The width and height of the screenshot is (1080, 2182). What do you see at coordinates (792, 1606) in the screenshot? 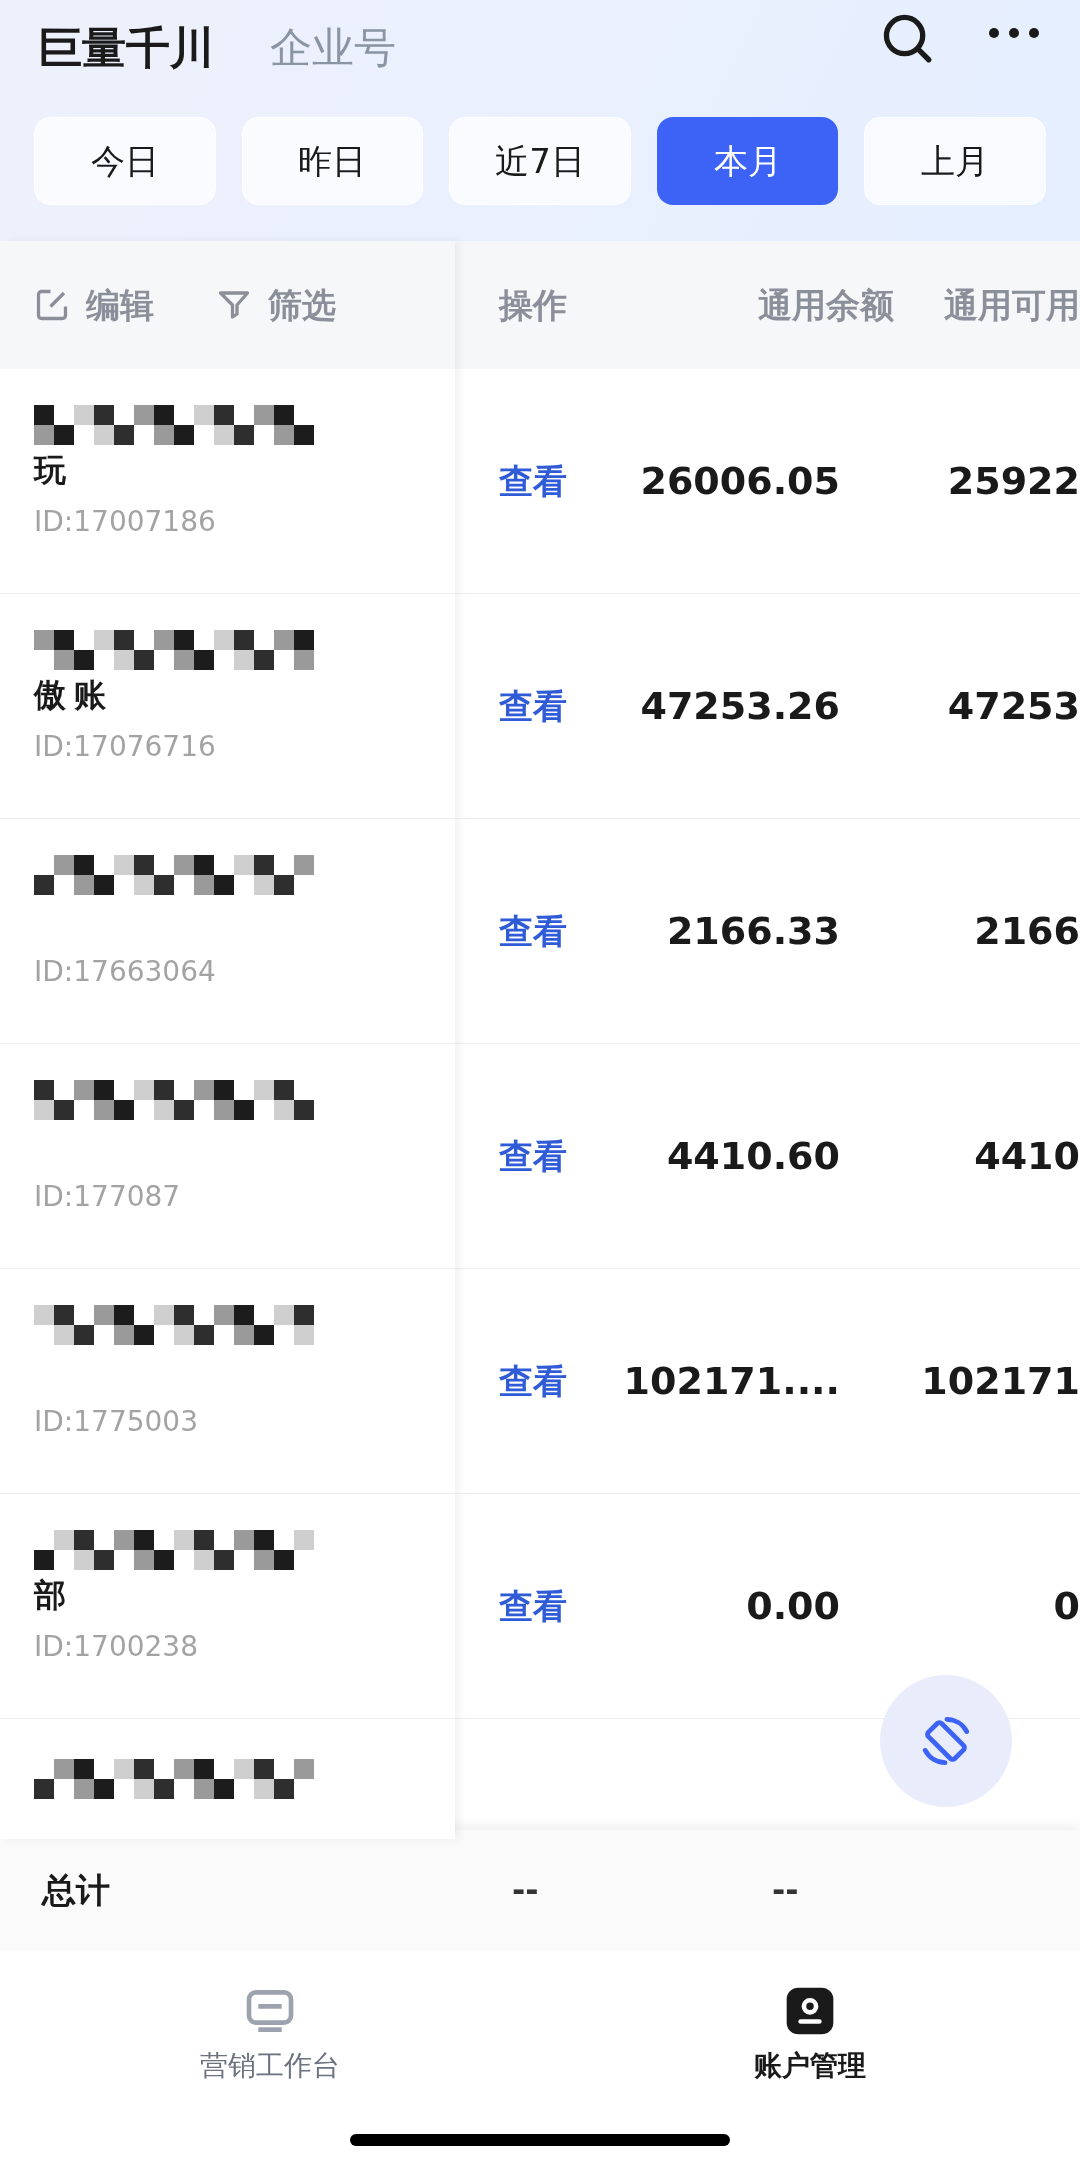
I see `balance-cell-text: 0.00` at bounding box center [792, 1606].